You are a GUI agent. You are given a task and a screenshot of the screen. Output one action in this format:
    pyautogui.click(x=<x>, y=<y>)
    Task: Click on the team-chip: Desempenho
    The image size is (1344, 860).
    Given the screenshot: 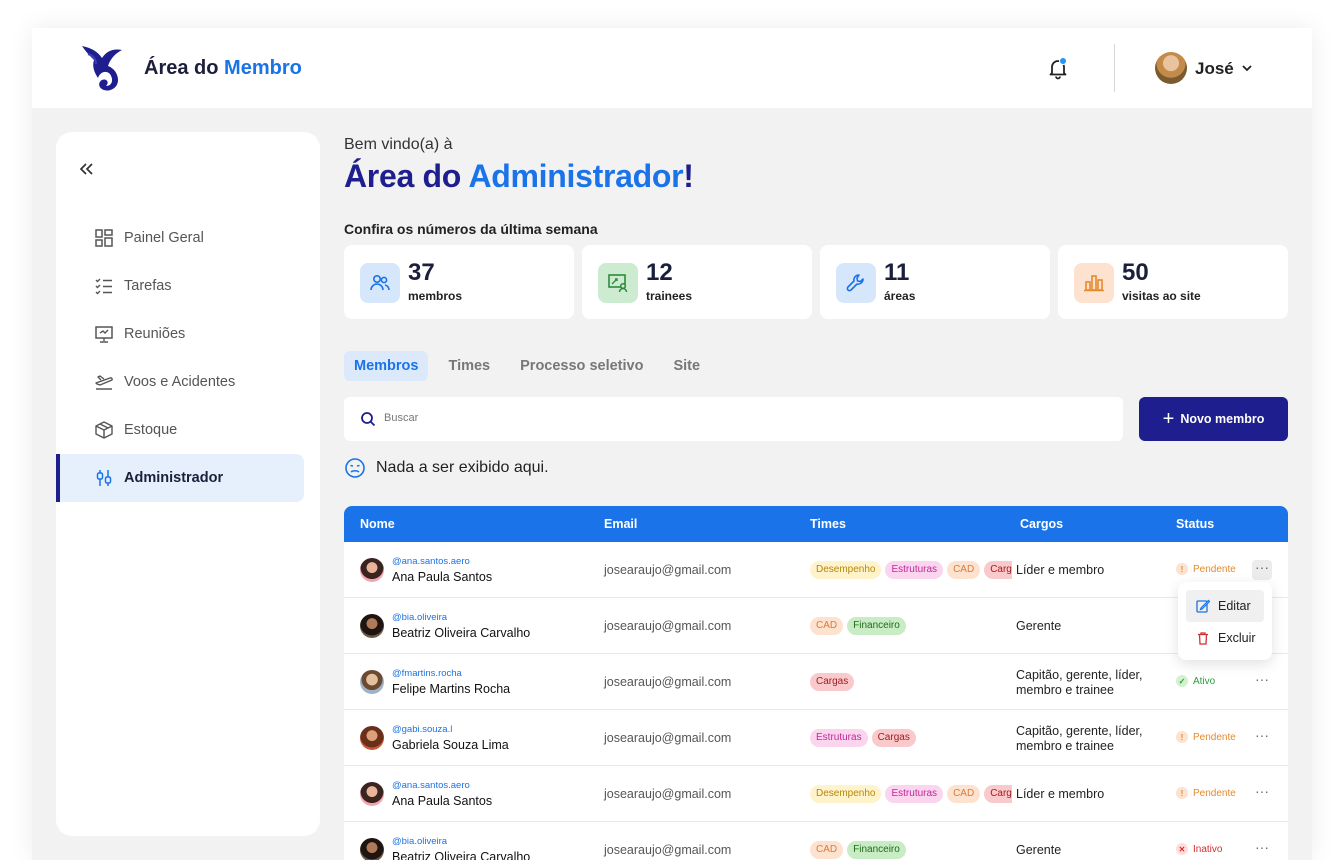 What is the action you would take?
    pyautogui.click(x=846, y=570)
    